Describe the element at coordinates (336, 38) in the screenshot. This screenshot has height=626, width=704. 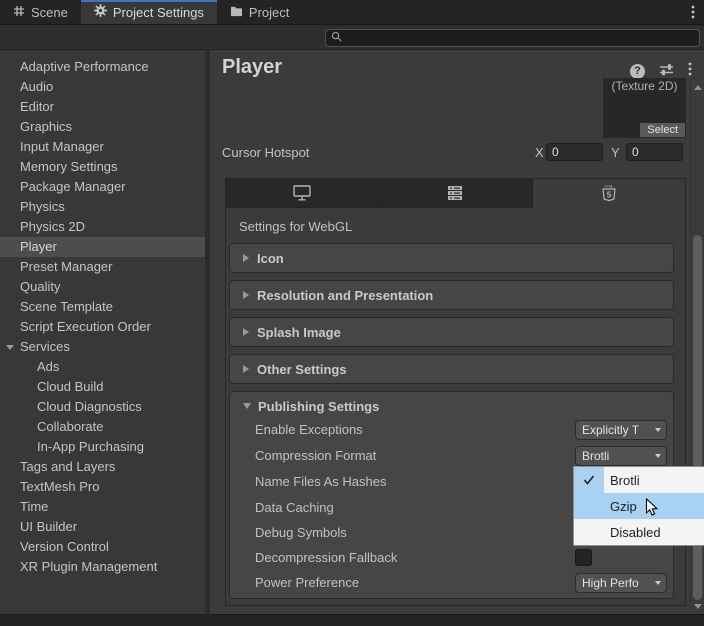
I see `search-icon` at that location.